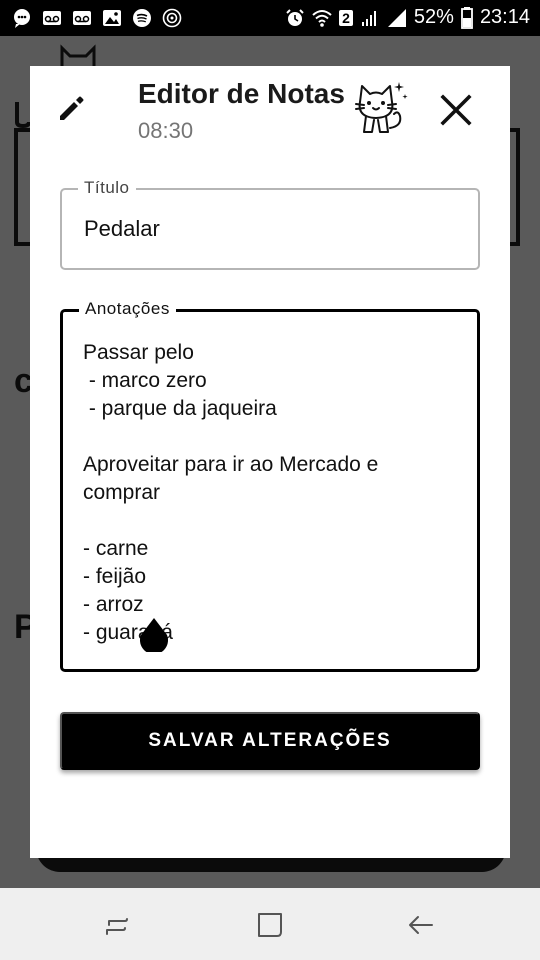  What do you see at coordinates (270, 224) in the screenshot?
I see `title-field: Título Pedalar` at bounding box center [270, 224].